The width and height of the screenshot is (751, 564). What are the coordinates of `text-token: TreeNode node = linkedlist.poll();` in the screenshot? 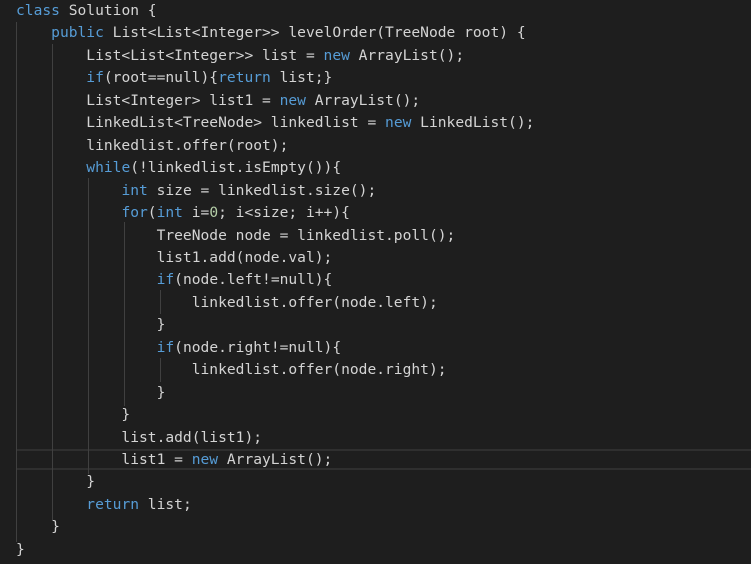 It's located at (236, 235).